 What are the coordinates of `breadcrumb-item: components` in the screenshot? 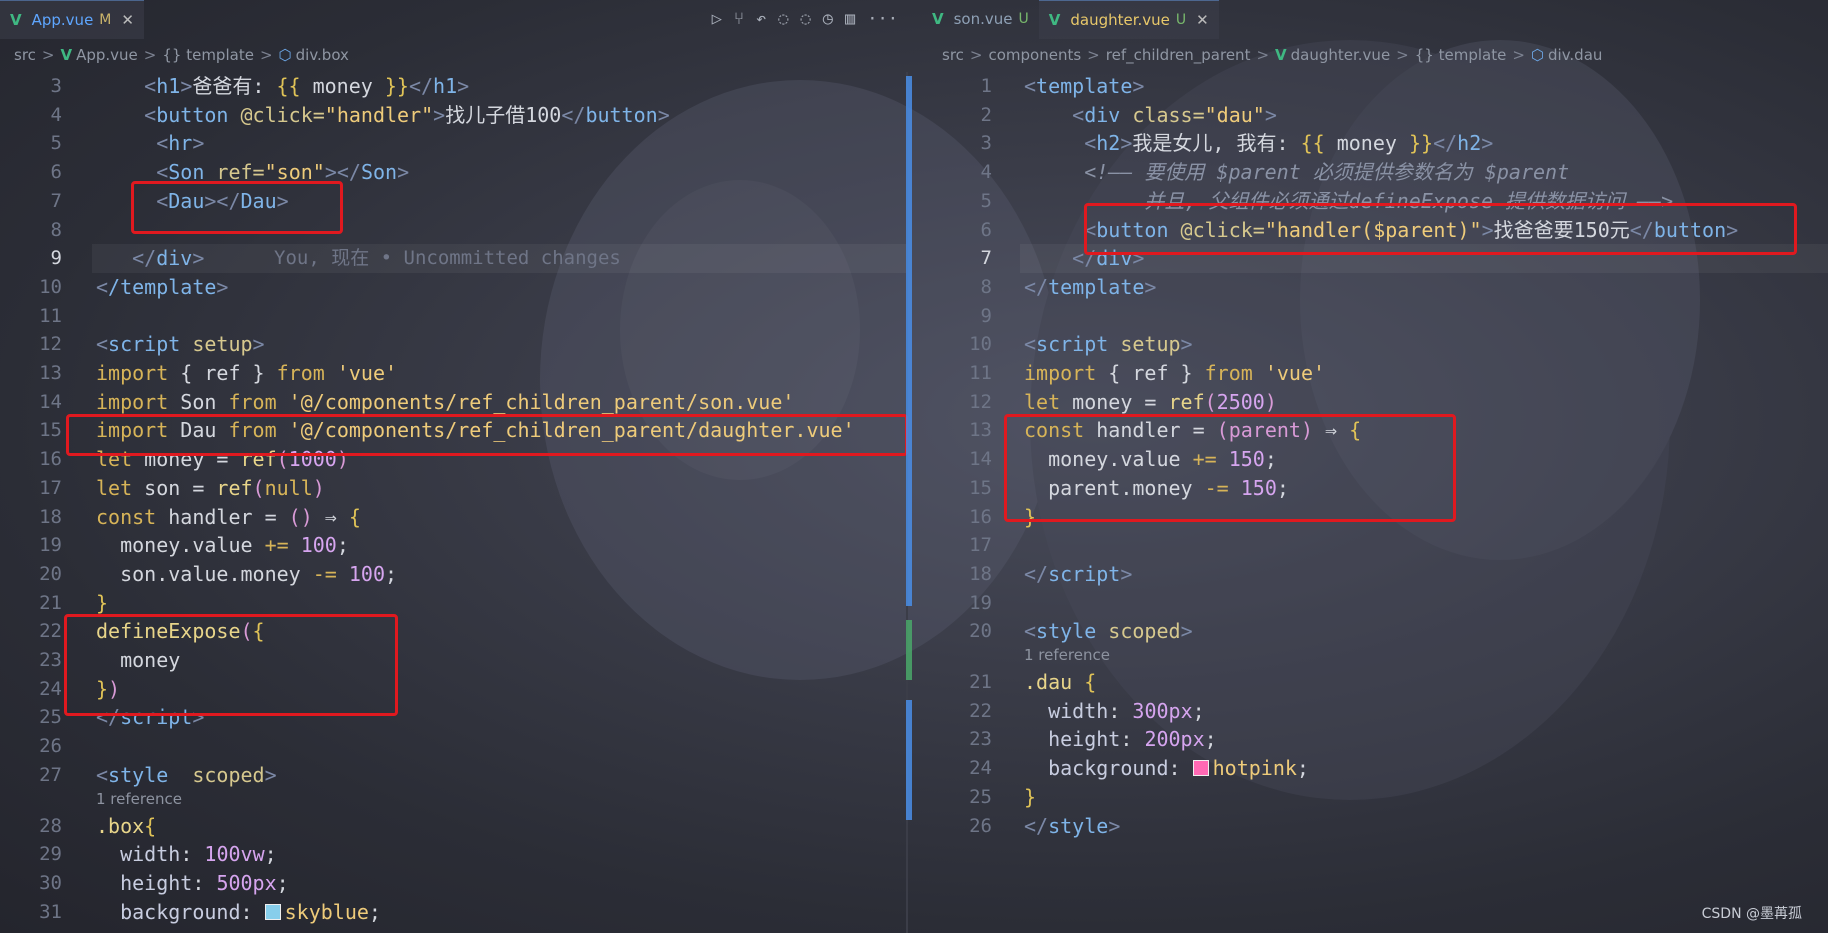 It's located at (1034, 55).